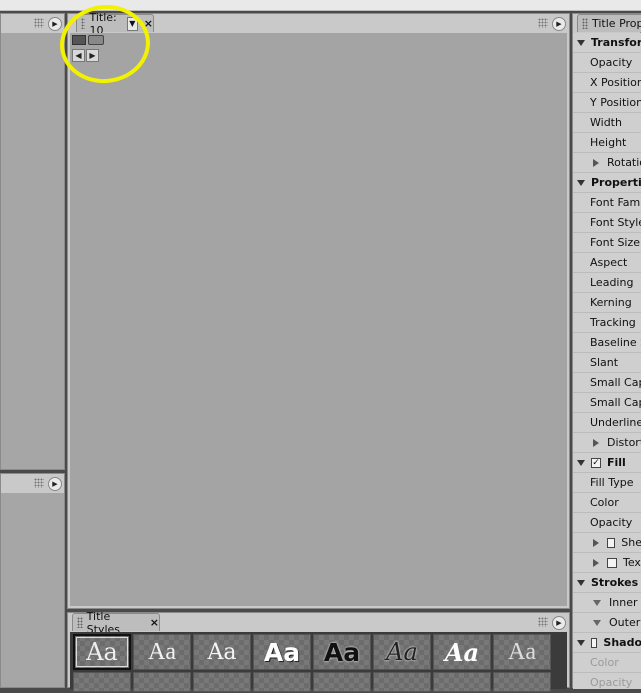  I want to click on left-top-panel: ▶, so click(32, 241).